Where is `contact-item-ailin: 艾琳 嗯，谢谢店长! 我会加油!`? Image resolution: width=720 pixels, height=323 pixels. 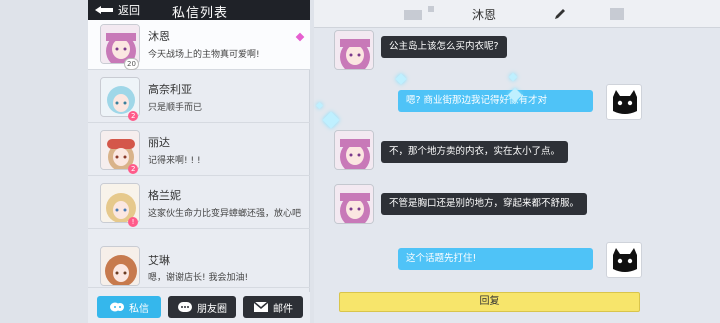
contact-item-ailin: 艾琳 嗯，谢谢店长! 我会加油! is located at coordinates (199, 260).